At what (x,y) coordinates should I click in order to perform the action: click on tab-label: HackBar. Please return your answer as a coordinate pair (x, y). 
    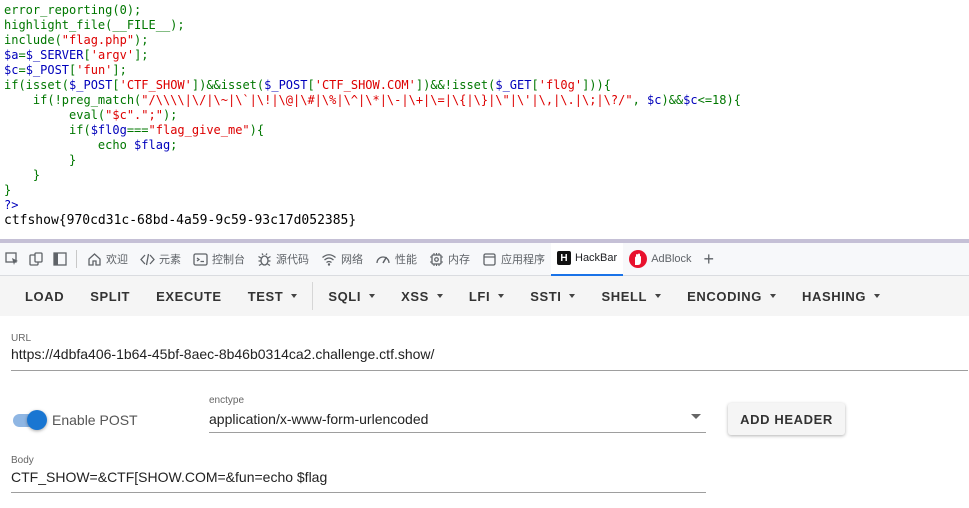
    Looking at the image, I should click on (596, 258).